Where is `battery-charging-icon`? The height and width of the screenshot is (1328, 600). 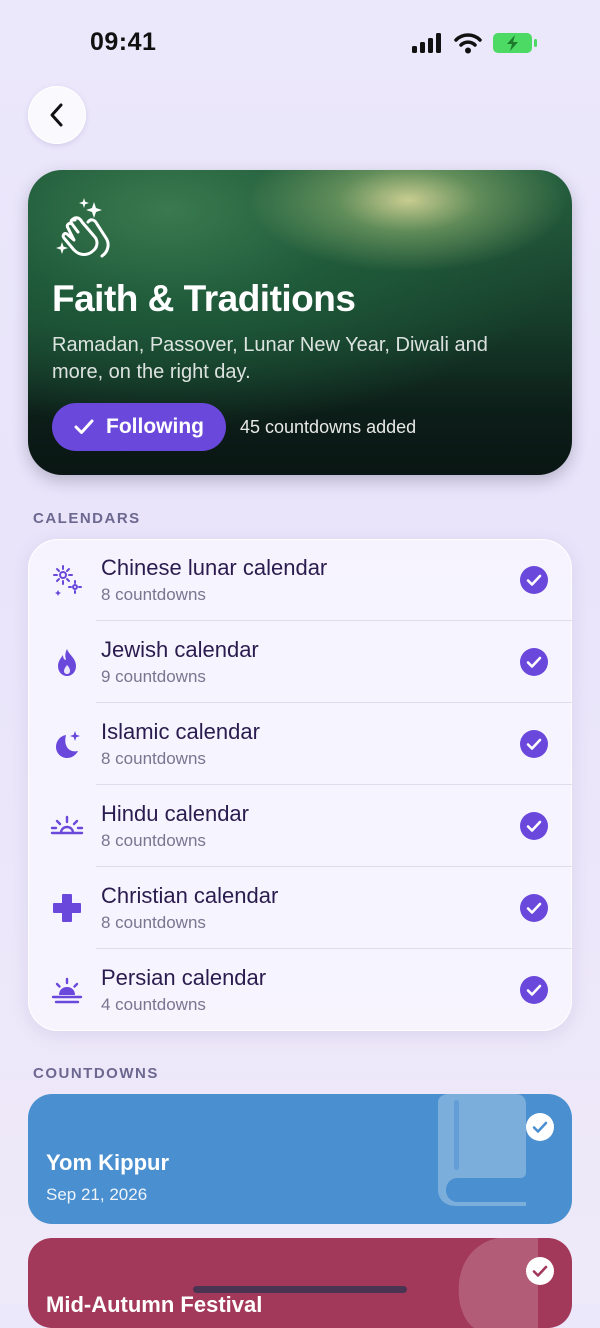
battery-charging-icon is located at coordinates (515, 43).